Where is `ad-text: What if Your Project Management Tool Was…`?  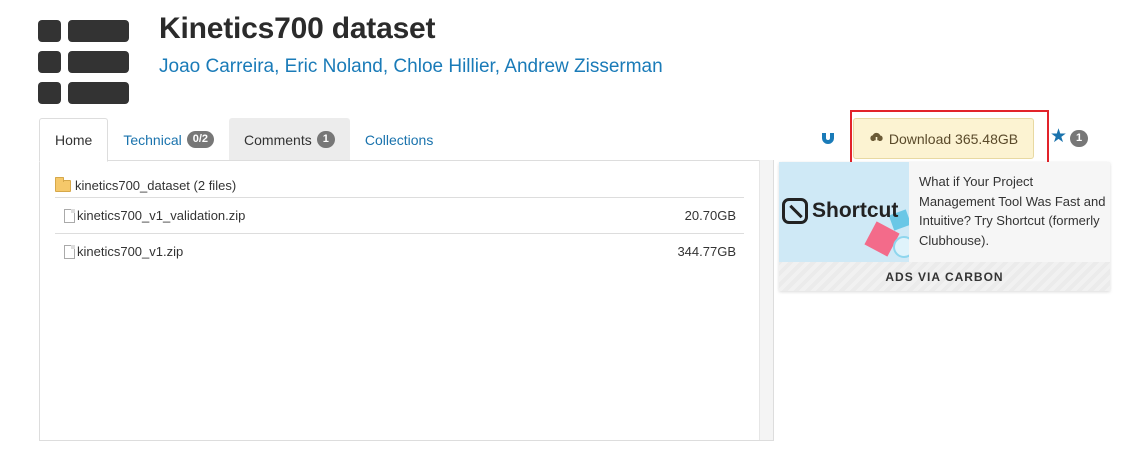 ad-text: What if Your Project Management Tool Was… is located at coordinates (1013, 211).